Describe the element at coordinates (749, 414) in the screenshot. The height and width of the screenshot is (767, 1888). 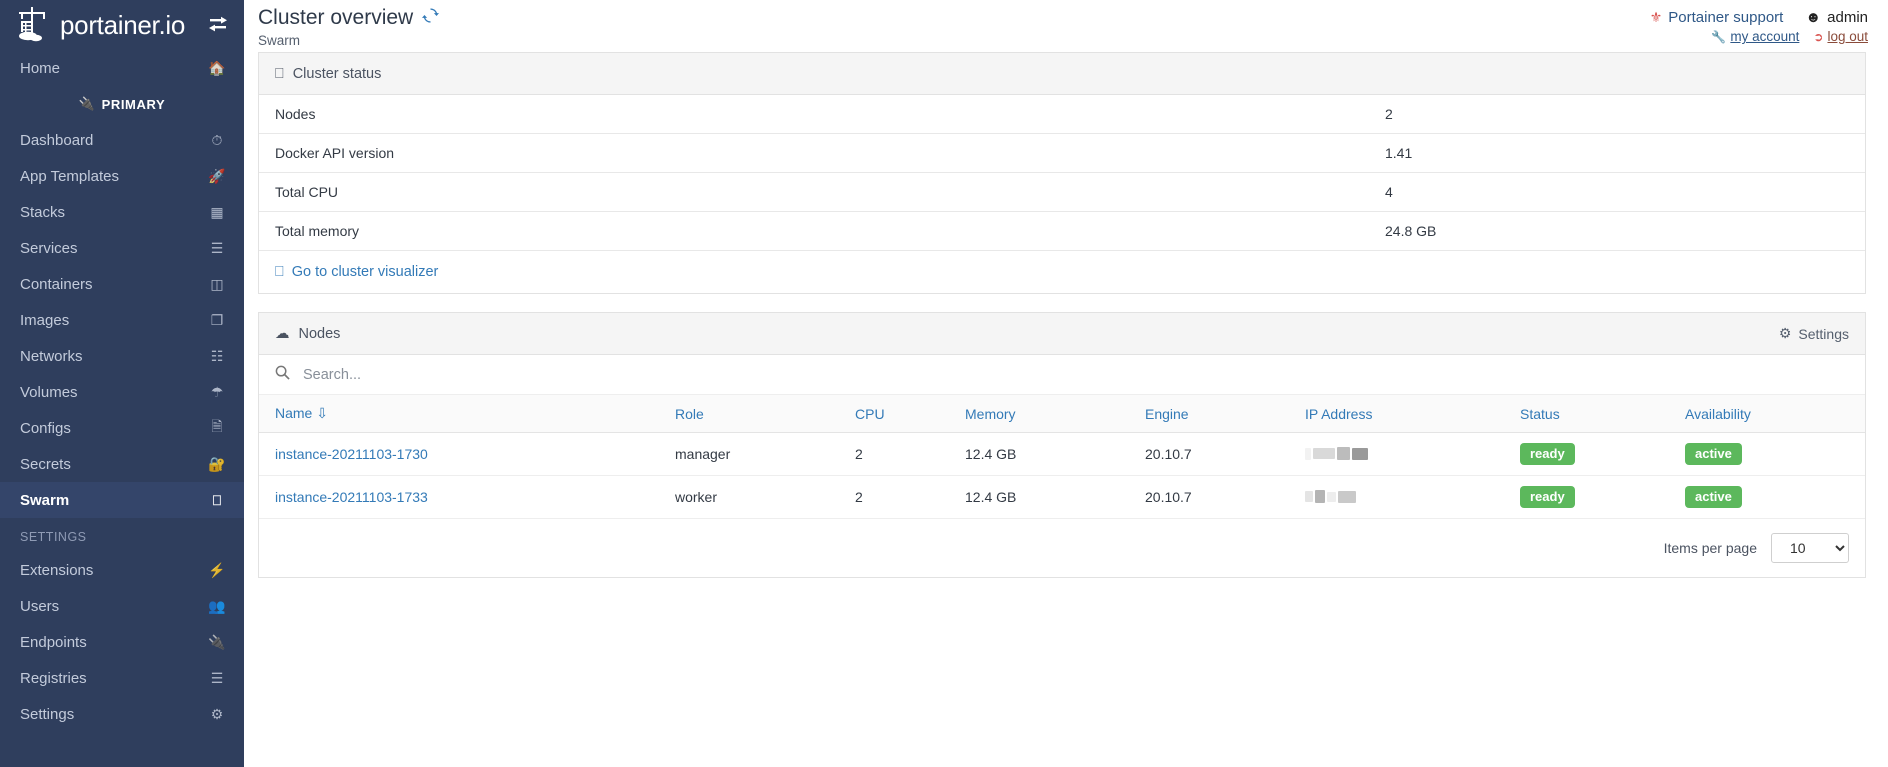
I see `column-header-role: Role` at that location.